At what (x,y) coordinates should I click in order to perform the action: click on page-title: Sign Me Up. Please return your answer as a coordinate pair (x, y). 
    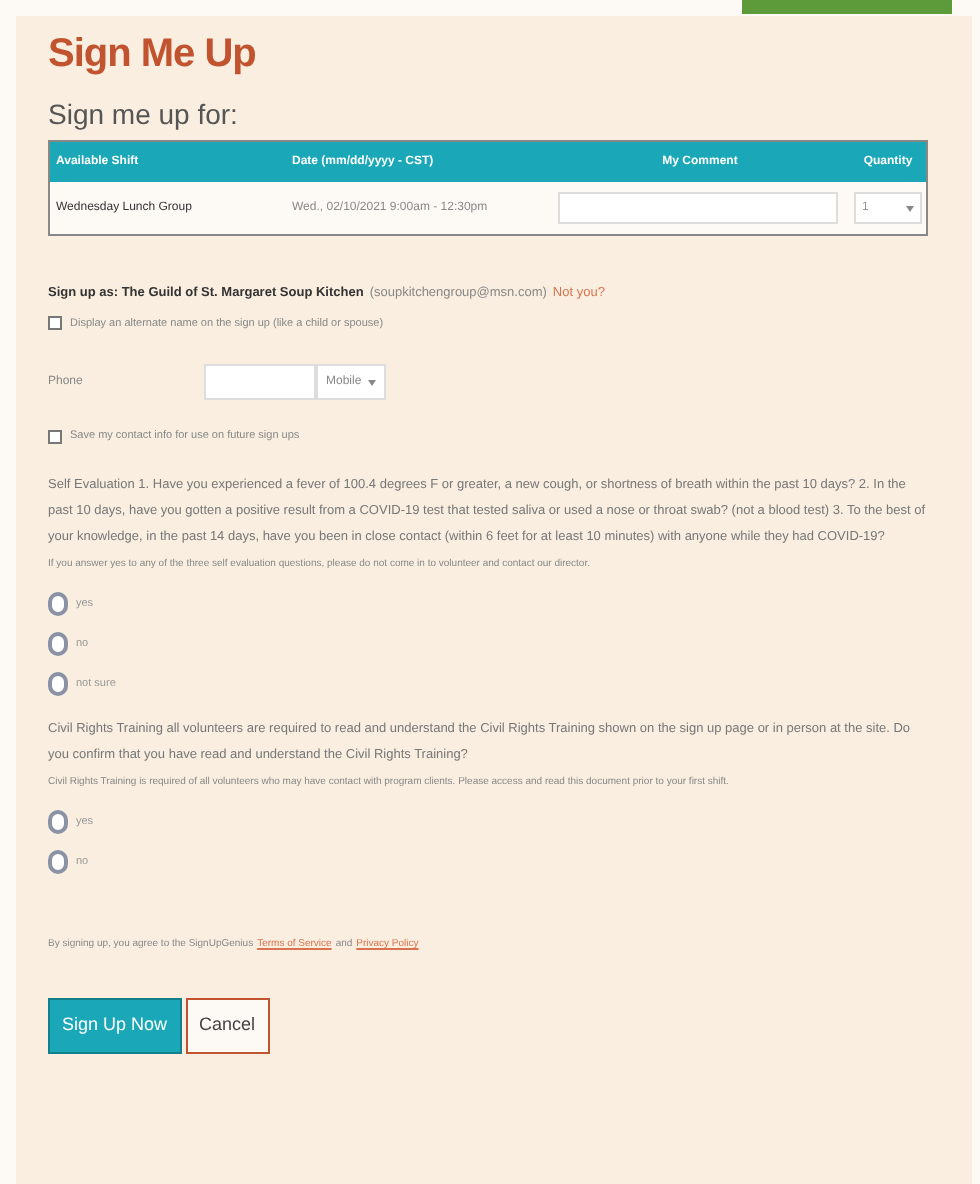
    Looking at the image, I should click on (153, 55).